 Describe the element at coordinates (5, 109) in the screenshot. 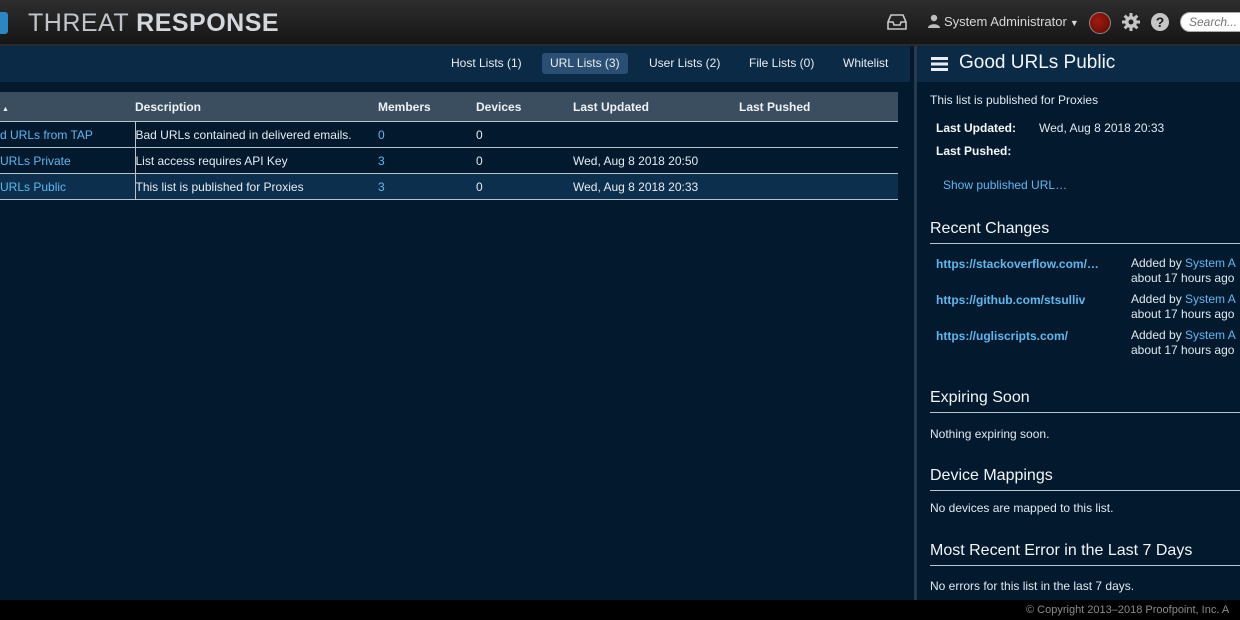

I see `sort-asc-icon: ▲` at that location.